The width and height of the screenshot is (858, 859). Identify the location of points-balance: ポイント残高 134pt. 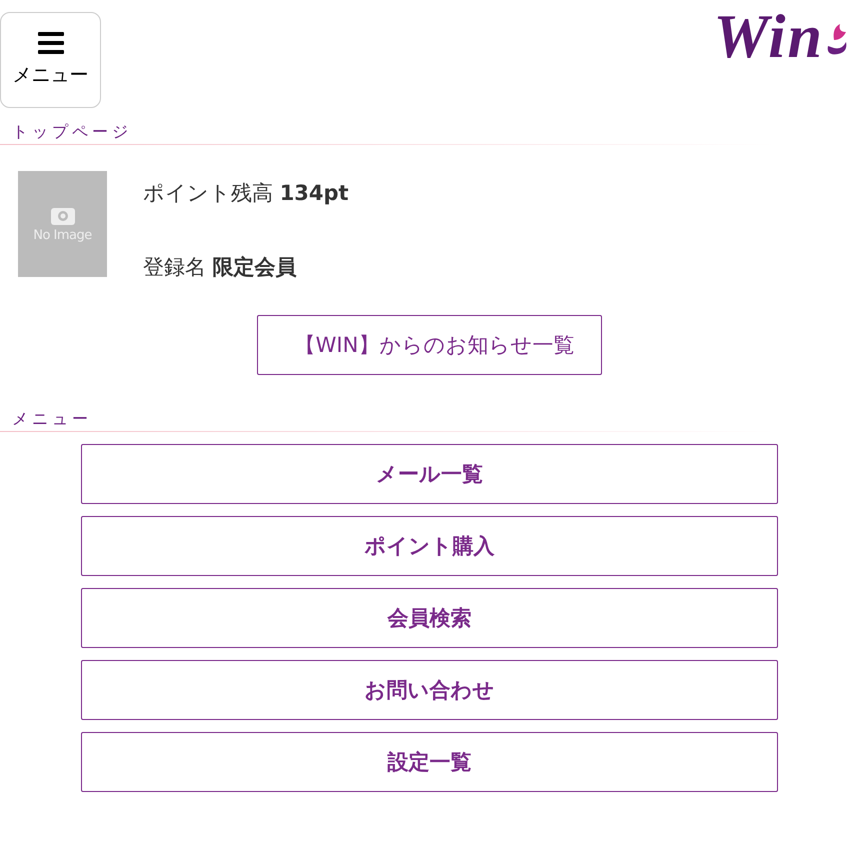
(246, 193).